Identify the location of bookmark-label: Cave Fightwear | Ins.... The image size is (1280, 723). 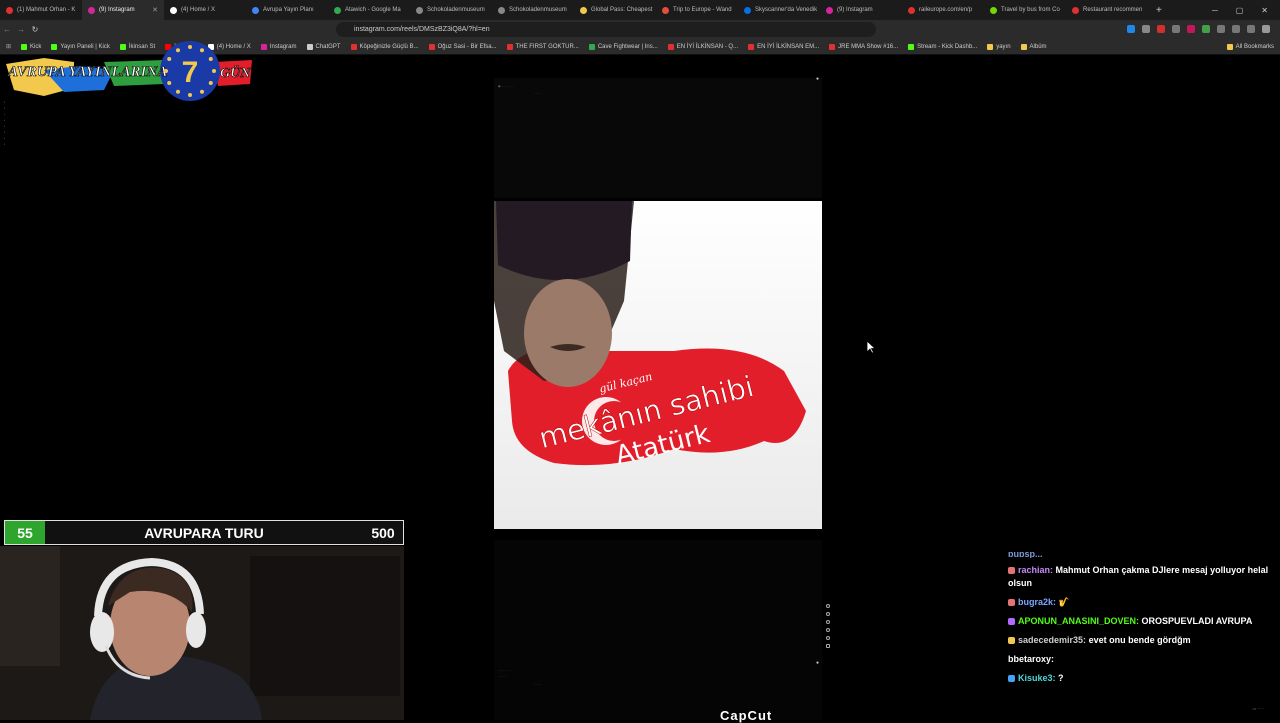
(627, 46).